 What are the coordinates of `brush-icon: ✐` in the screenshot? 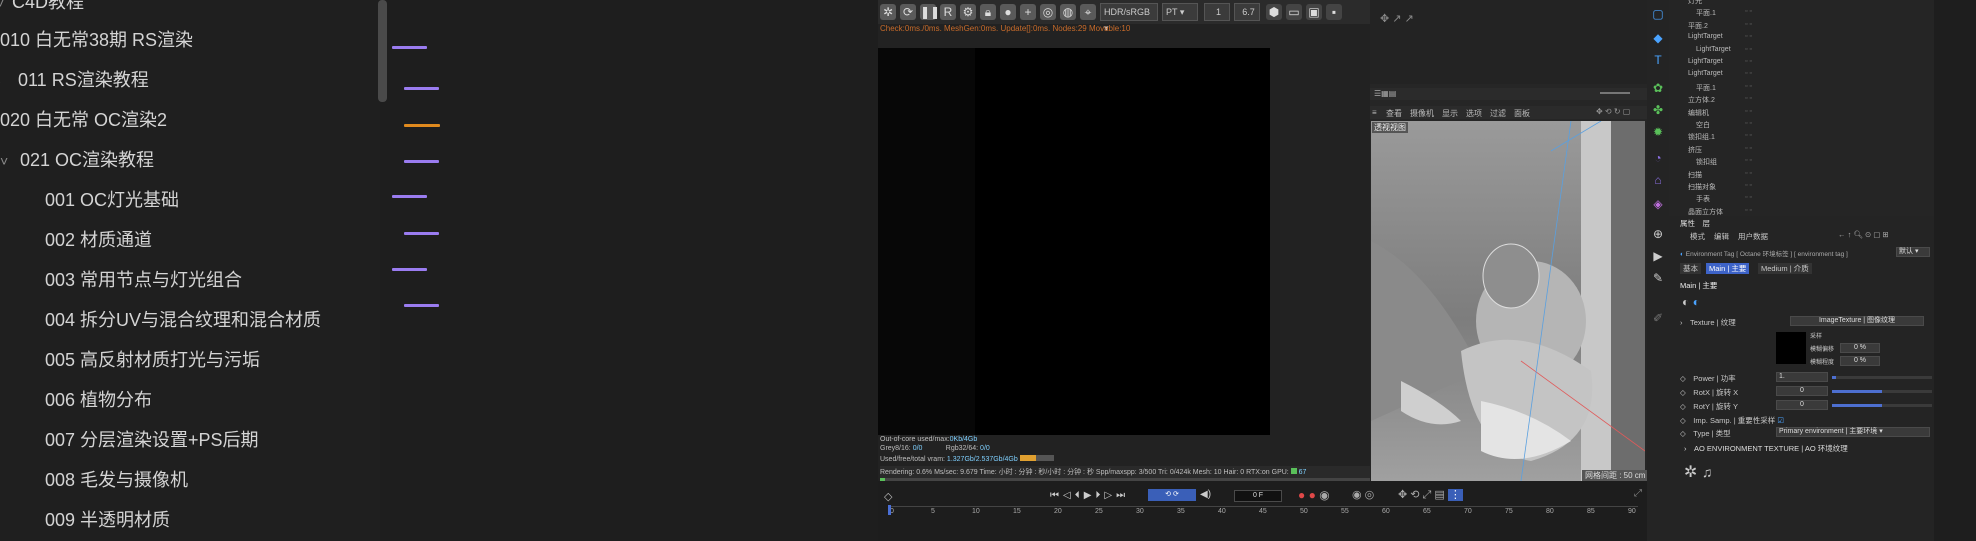 It's located at (1658, 318).